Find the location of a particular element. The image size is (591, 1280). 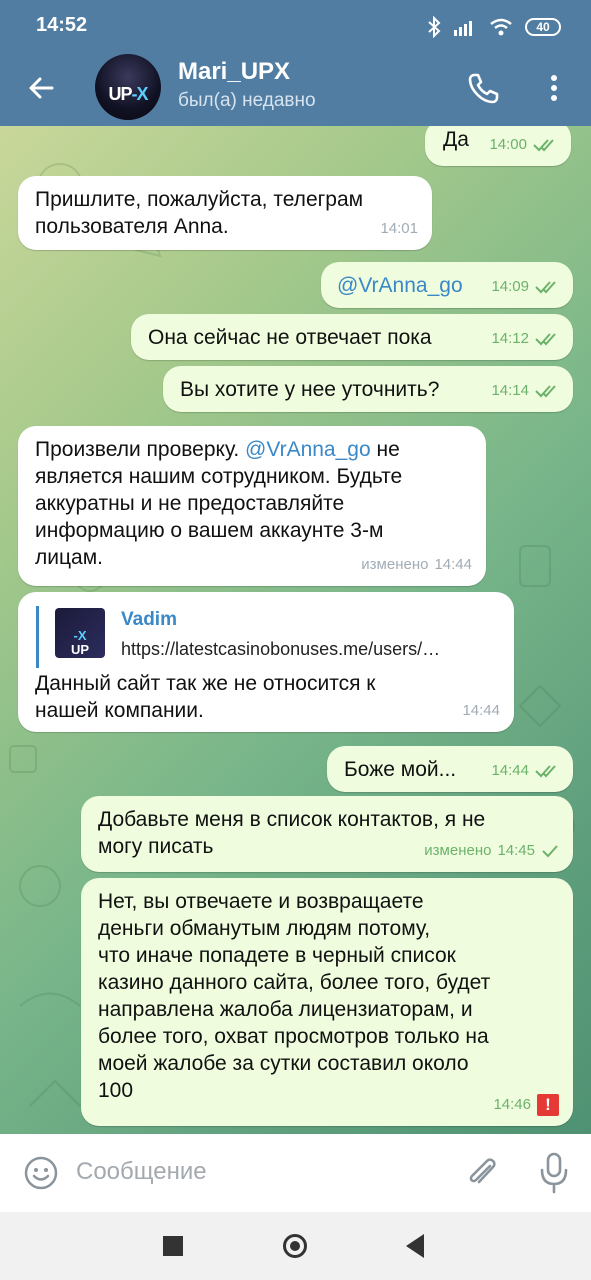

message-time: 14:14 is located at coordinates (510, 390).